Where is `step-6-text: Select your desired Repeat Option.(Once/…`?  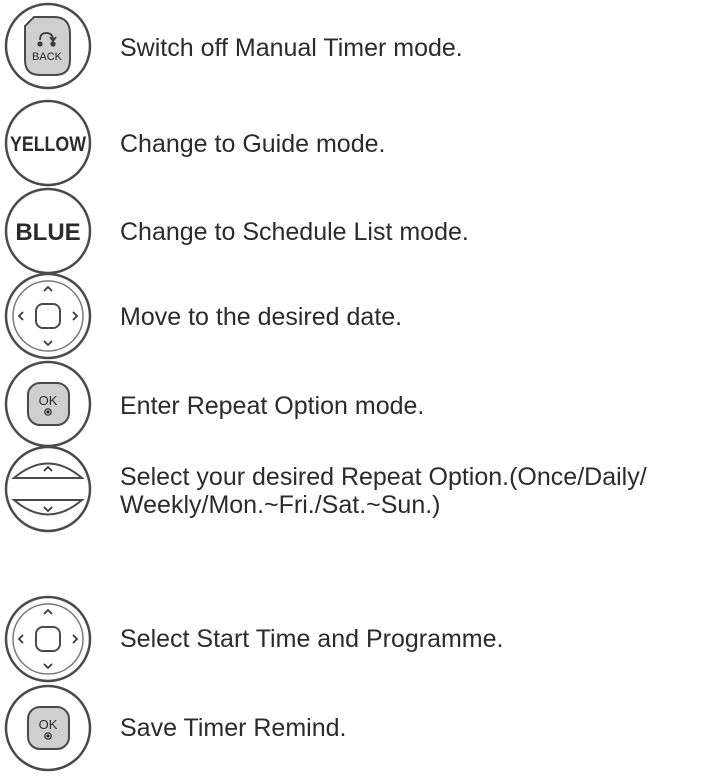
step-6-text: Select your desired Repeat Option.(Once/… is located at coordinates (383, 491).